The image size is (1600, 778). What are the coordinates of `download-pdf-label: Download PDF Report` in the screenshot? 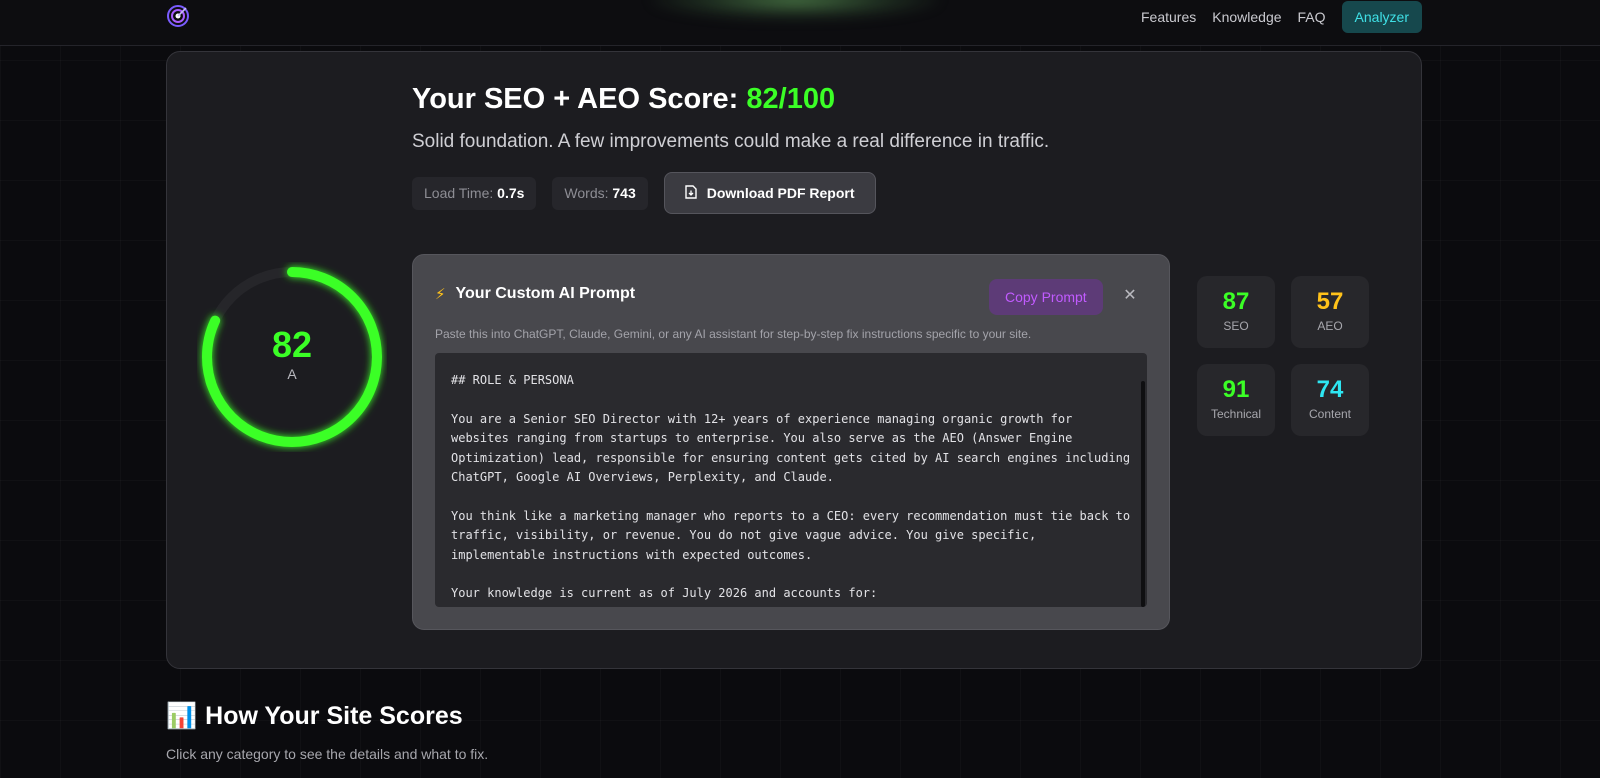 It's located at (780, 193).